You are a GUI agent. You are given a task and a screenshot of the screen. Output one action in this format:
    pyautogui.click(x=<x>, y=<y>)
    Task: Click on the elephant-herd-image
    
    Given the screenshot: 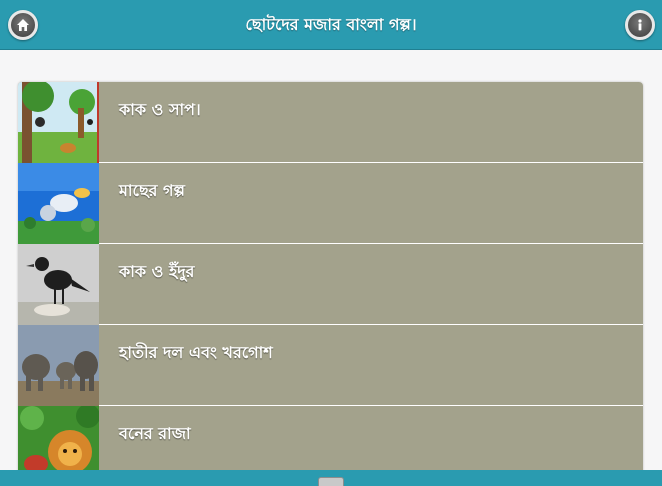 What is the action you would take?
    pyautogui.click(x=58, y=365)
    